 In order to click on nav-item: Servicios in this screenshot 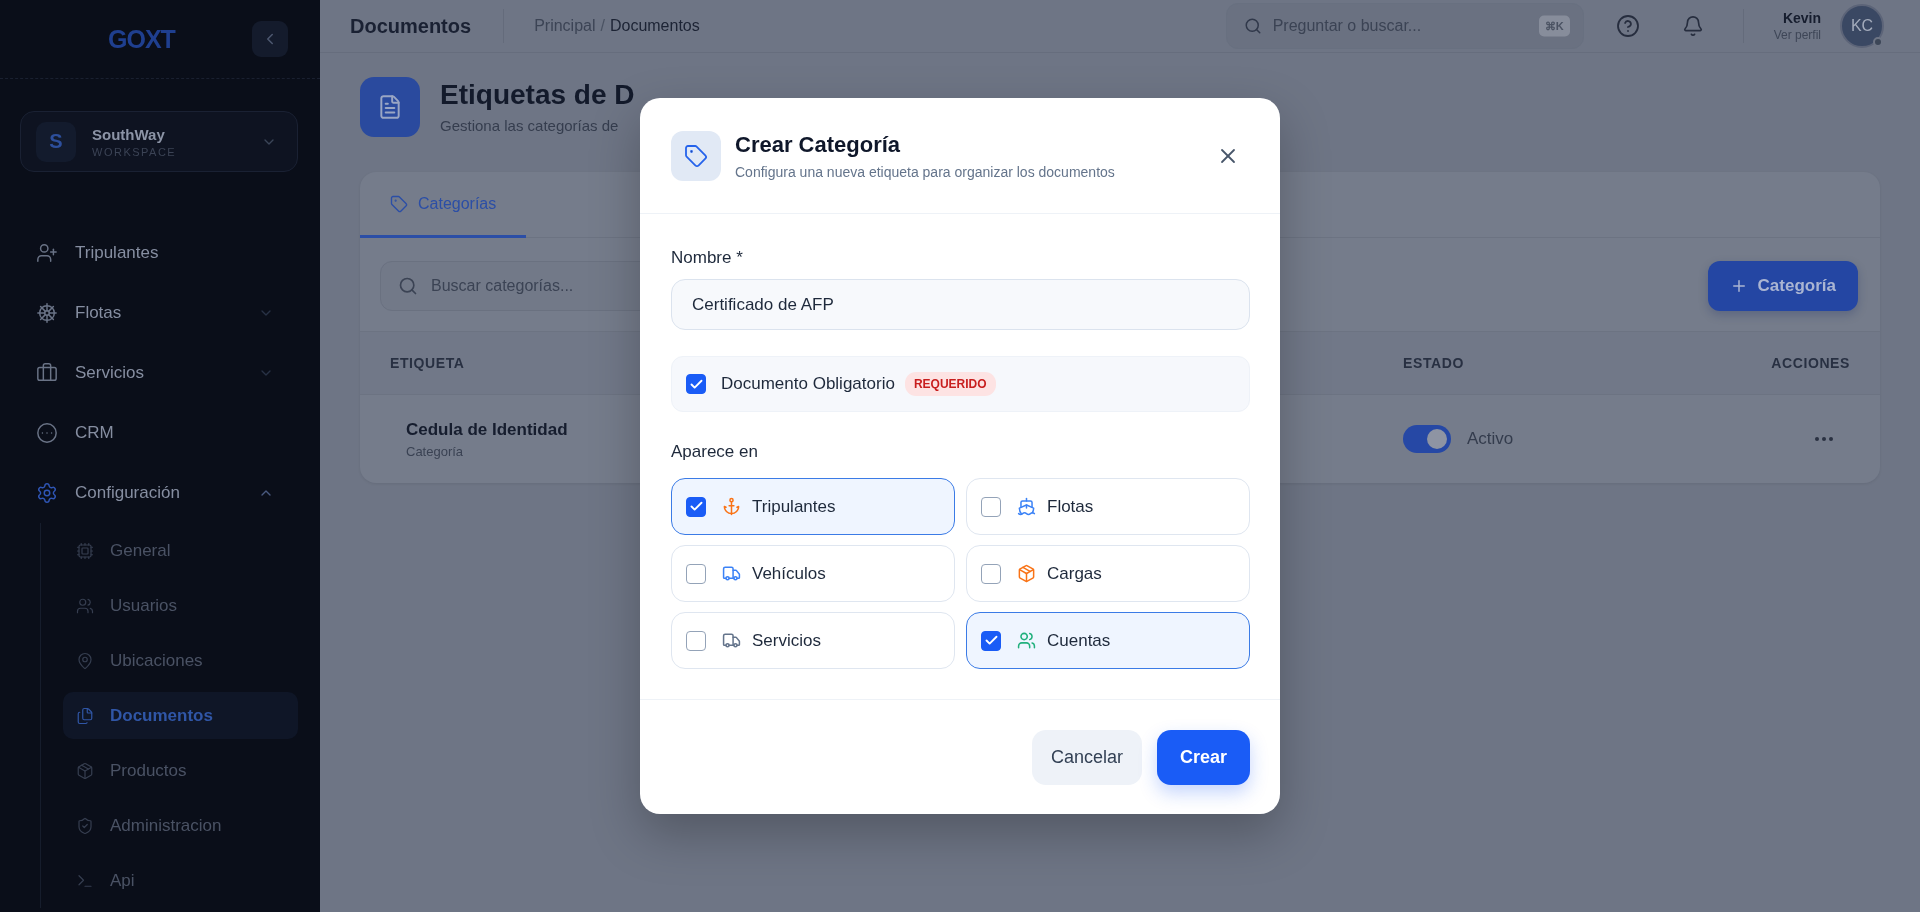, I will do `click(160, 373)`.